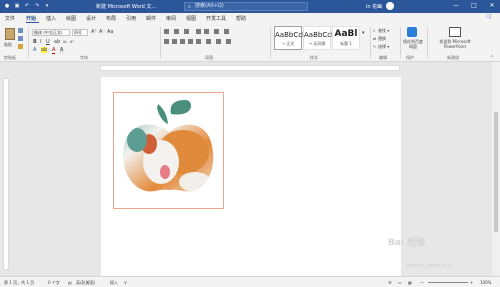  Describe the element at coordinates (37, 6) in the screenshot. I see `redo-icon: ↷` at that location.